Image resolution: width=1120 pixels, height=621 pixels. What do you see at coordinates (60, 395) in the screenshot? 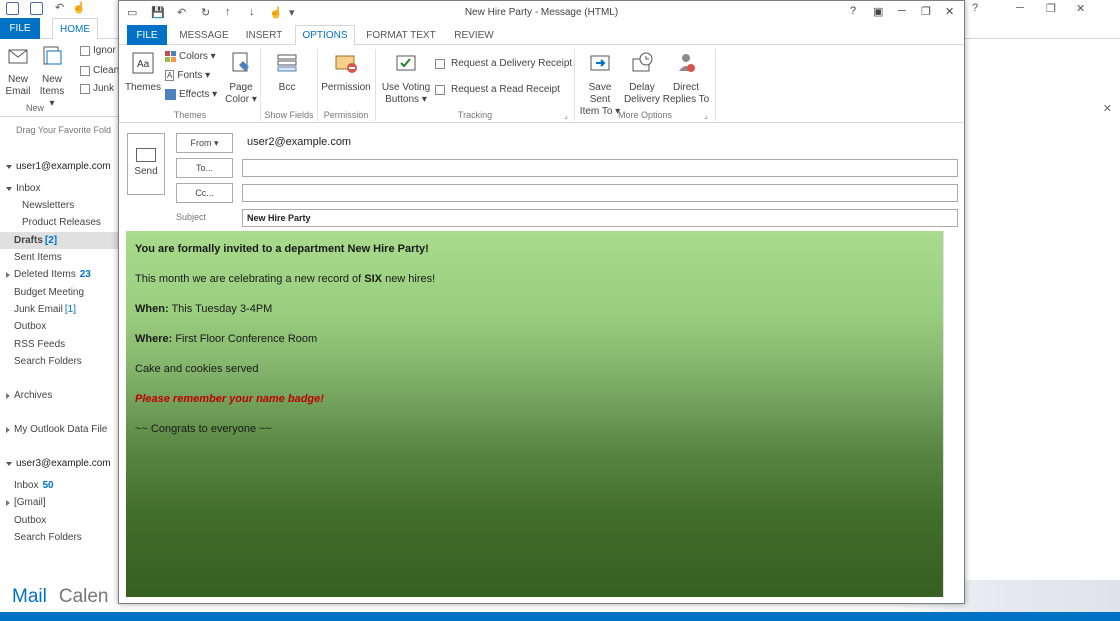
I see `folder-archives: Archives` at bounding box center [60, 395].